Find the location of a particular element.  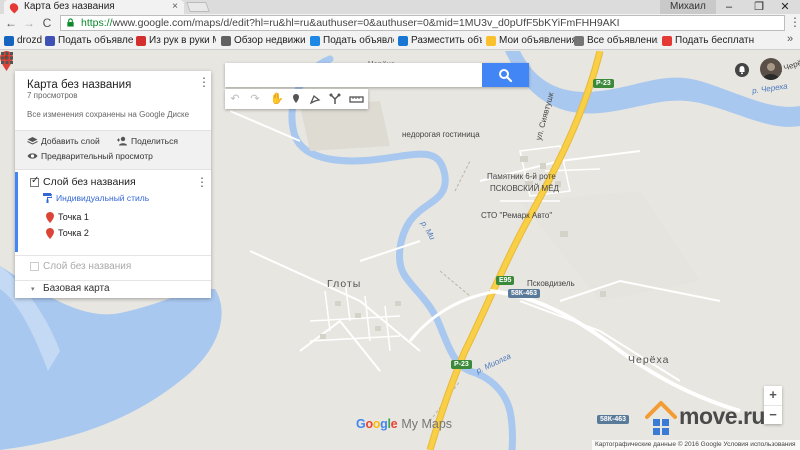

bookmark-item: Подать объявлени is located at coordinates (88, 41).